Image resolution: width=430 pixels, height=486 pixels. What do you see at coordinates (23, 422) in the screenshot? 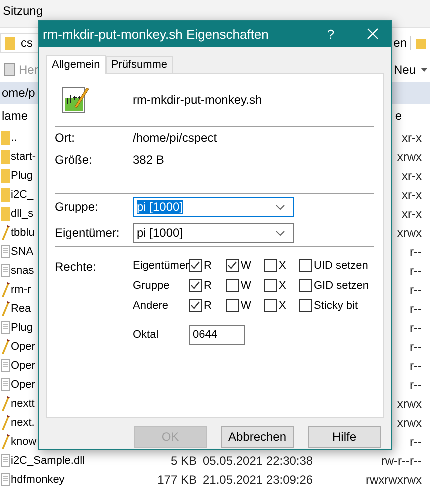
I see `file-name: next.` at bounding box center [23, 422].